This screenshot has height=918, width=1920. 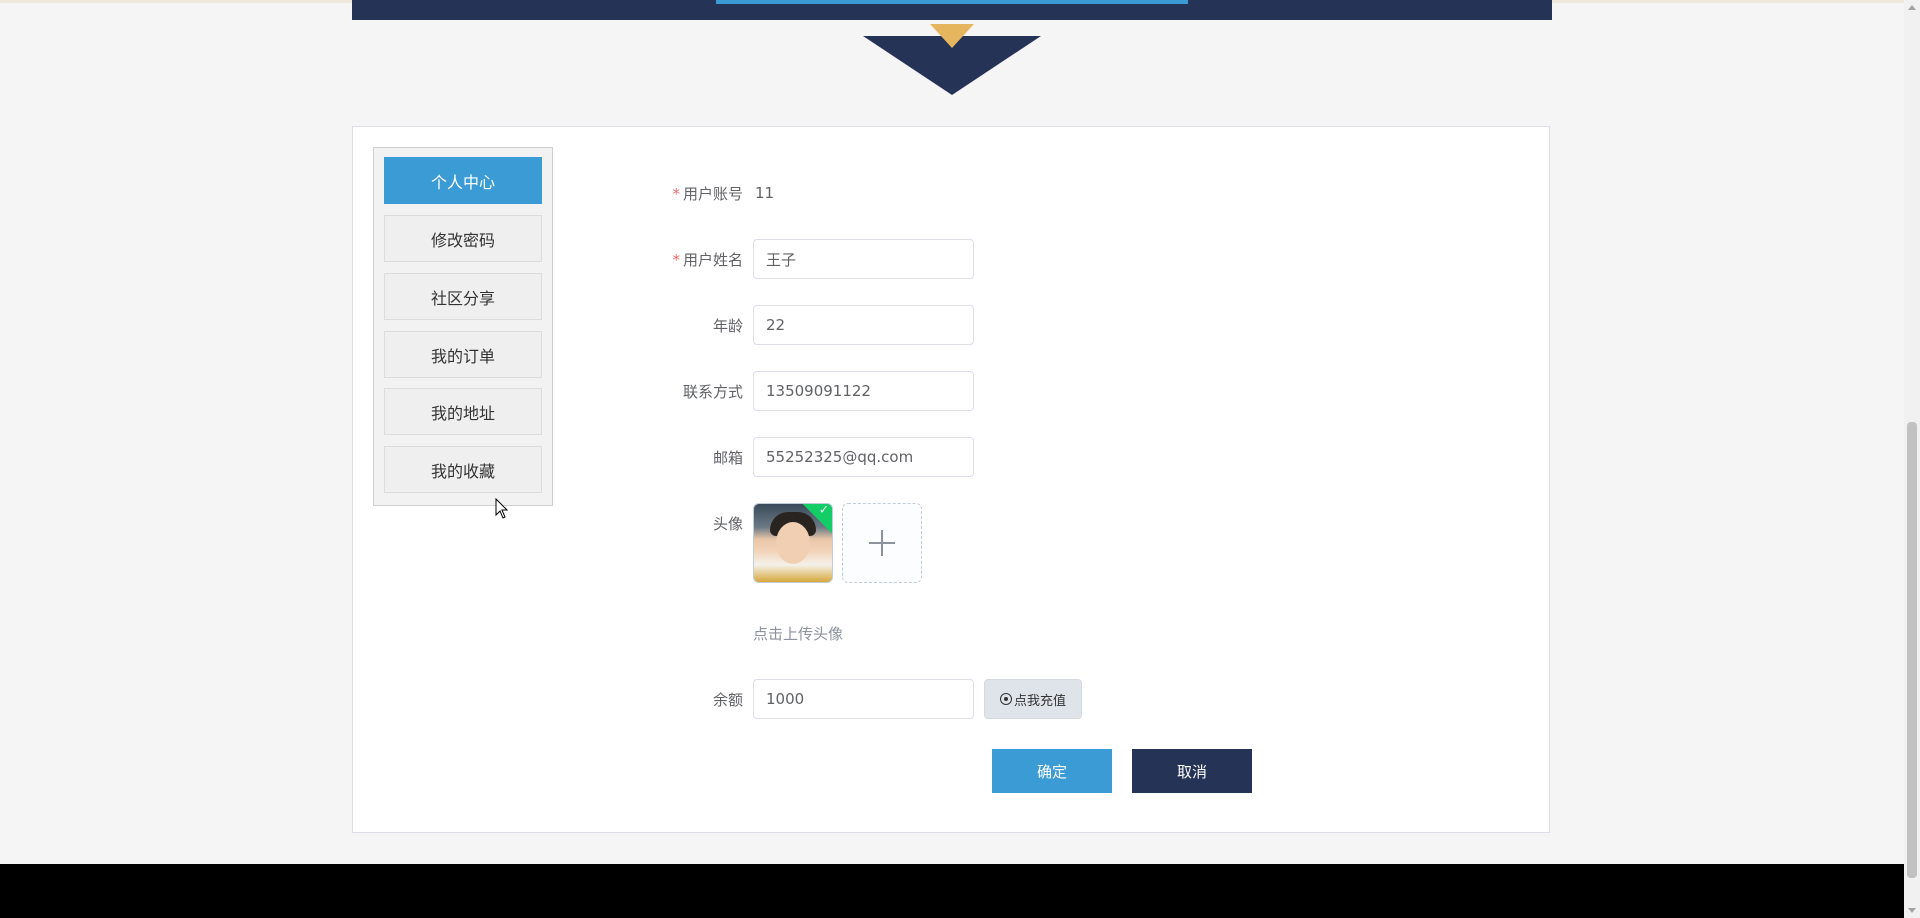 I want to click on age-row: 年龄, so click(x=807, y=325).